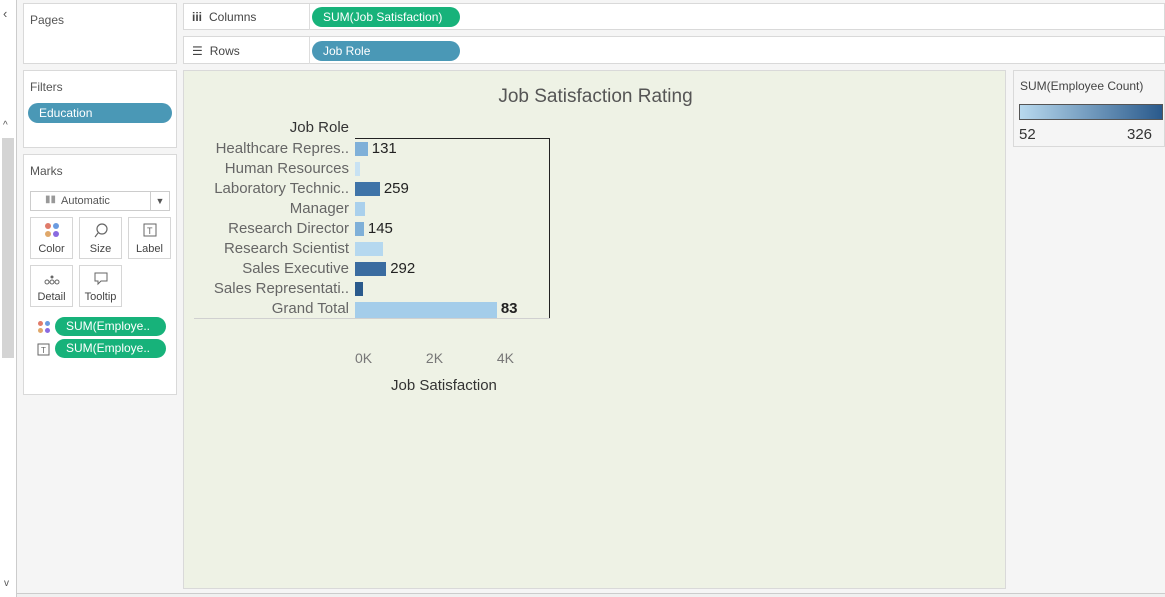  What do you see at coordinates (6, 583) in the screenshot?
I see `scroll-down-icon: v` at bounding box center [6, 583].